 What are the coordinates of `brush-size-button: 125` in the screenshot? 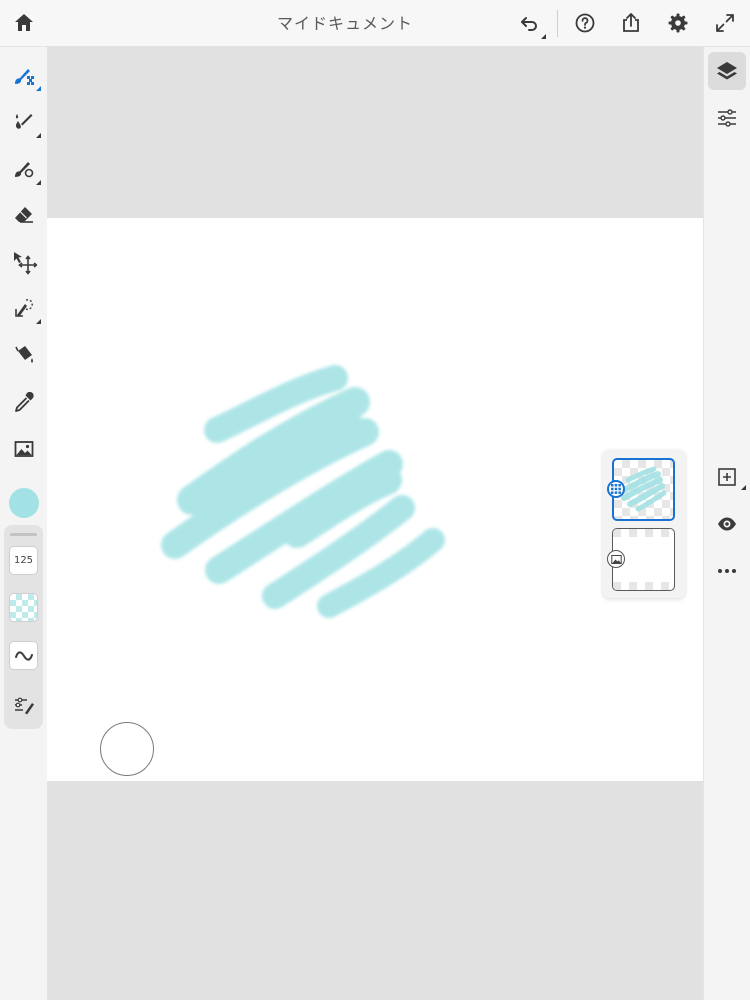 It's located at (23, 560).